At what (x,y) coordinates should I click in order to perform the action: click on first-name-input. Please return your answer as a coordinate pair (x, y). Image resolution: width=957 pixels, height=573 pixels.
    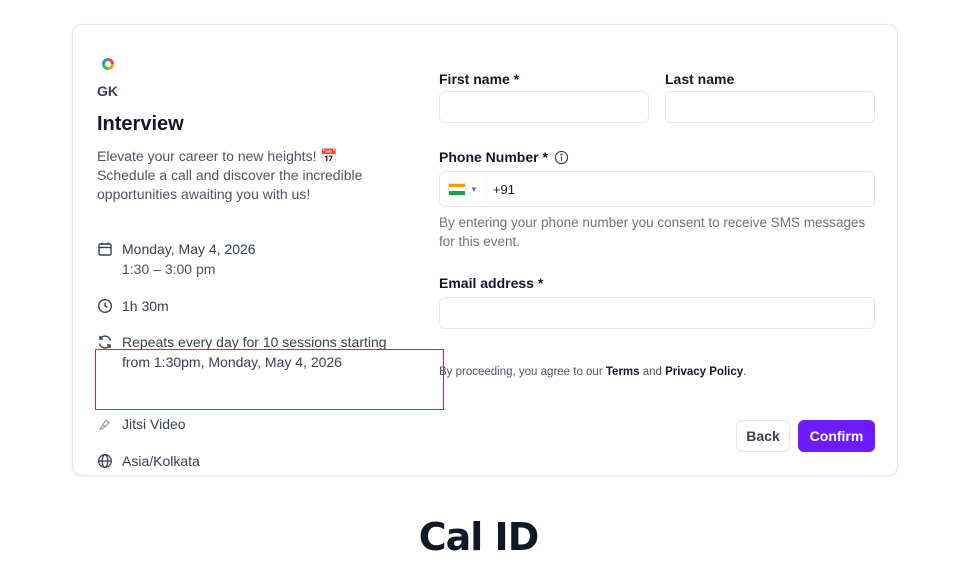
    Looking at the image, I should click on (544, 107).